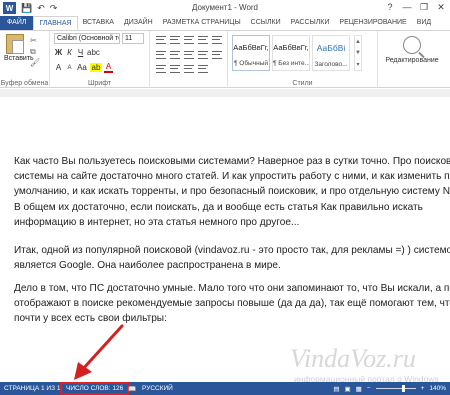 The image size is (450, 395). What do you see at coordinates (407, 7) in the screenshot?
I see `minimize-button: —` at bounding box center [407, 7].